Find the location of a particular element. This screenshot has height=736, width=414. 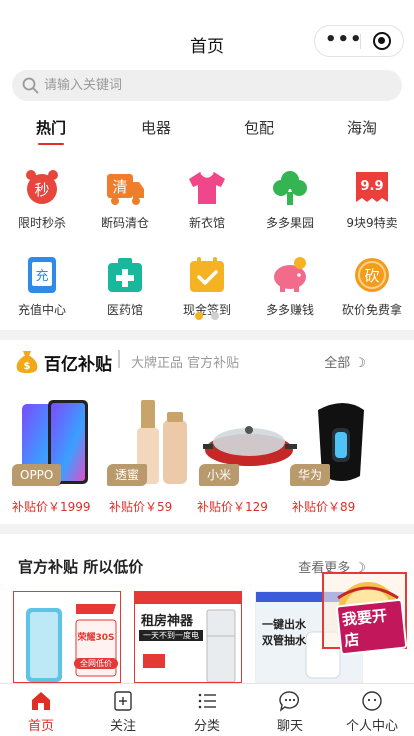

brand-tag: OPPO is located at coordinates (37, 475).